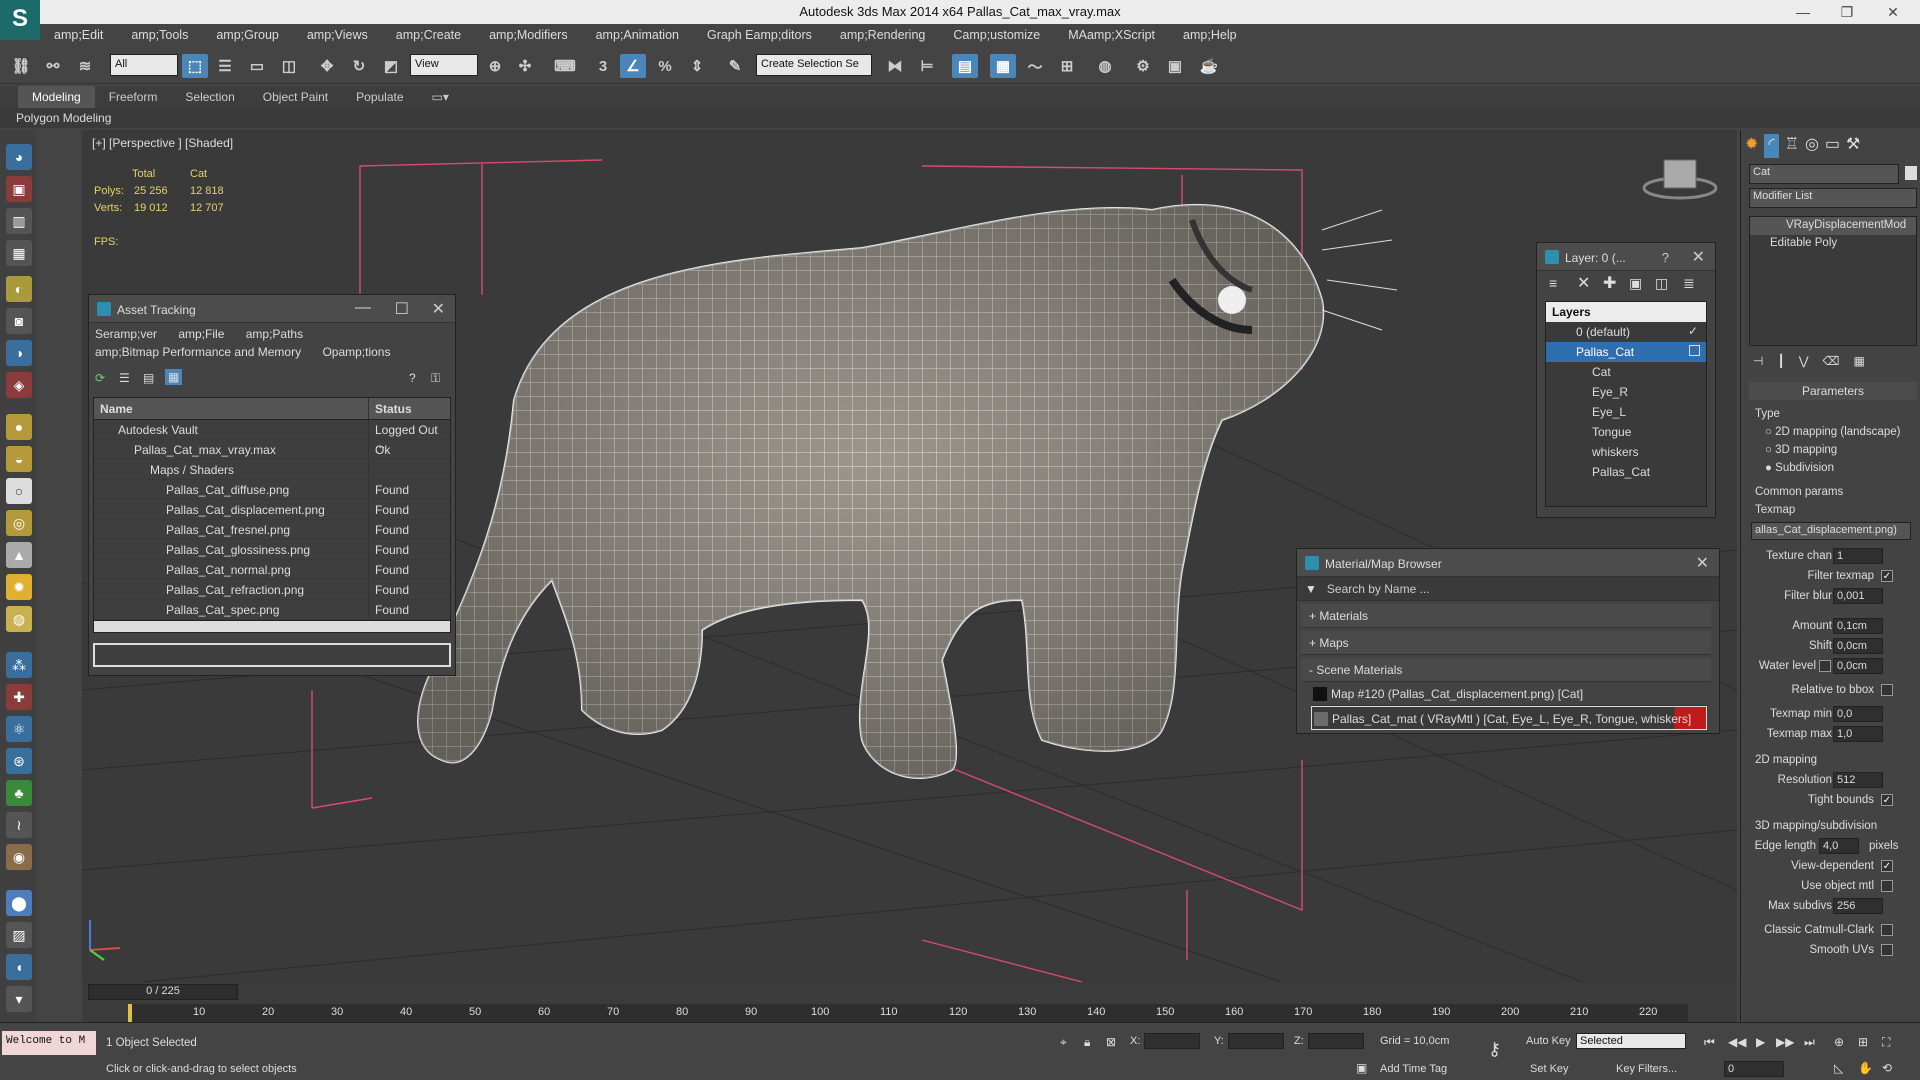 This screenshot has height=1080, width=1920. What do you see at coordinates (19, 555) in the screenshot?
I see `cone-icon: ▲` at bounding box center [19, 555].